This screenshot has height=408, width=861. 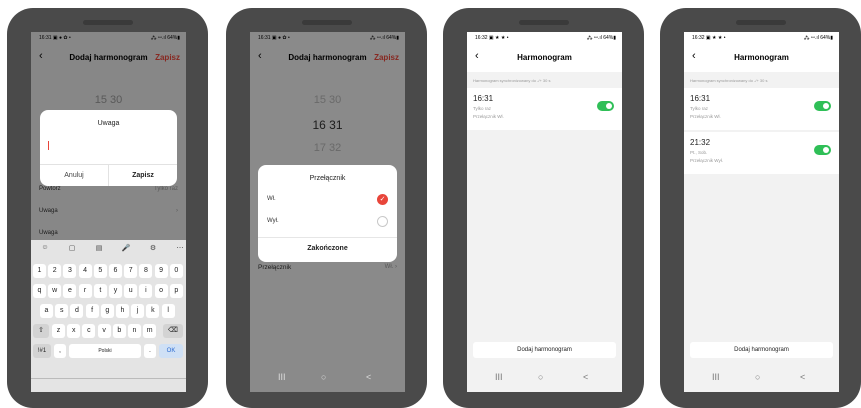 I want to click on emoji-icon: ☺, so click(x=45, y=247).